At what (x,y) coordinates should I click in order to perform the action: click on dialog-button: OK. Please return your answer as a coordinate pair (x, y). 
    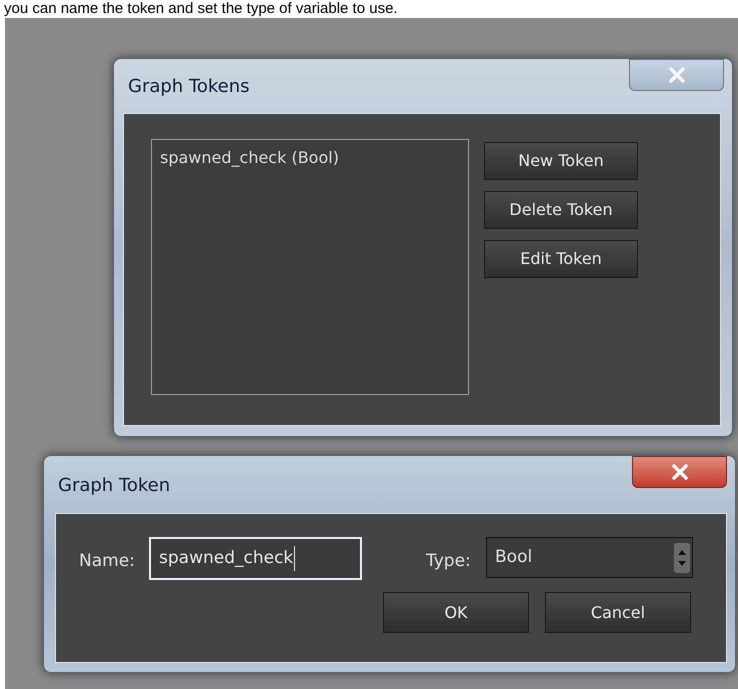
    Looking at the image, I should click on (456, 612).